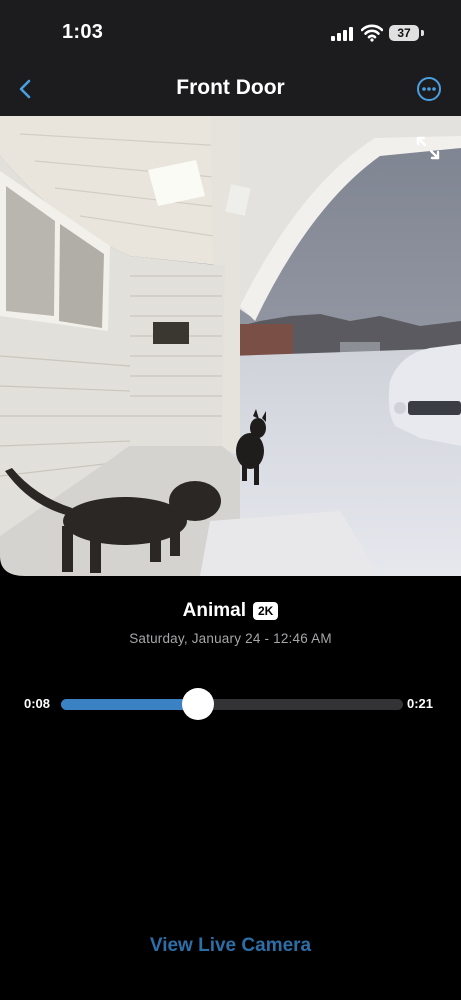 Image resolution: width=461 pixels, height=1000 pixels. What do you see at coordinates (83, 32) in the screenshot?
I see `status-time: 1:03` at bounding box center [83, 32].